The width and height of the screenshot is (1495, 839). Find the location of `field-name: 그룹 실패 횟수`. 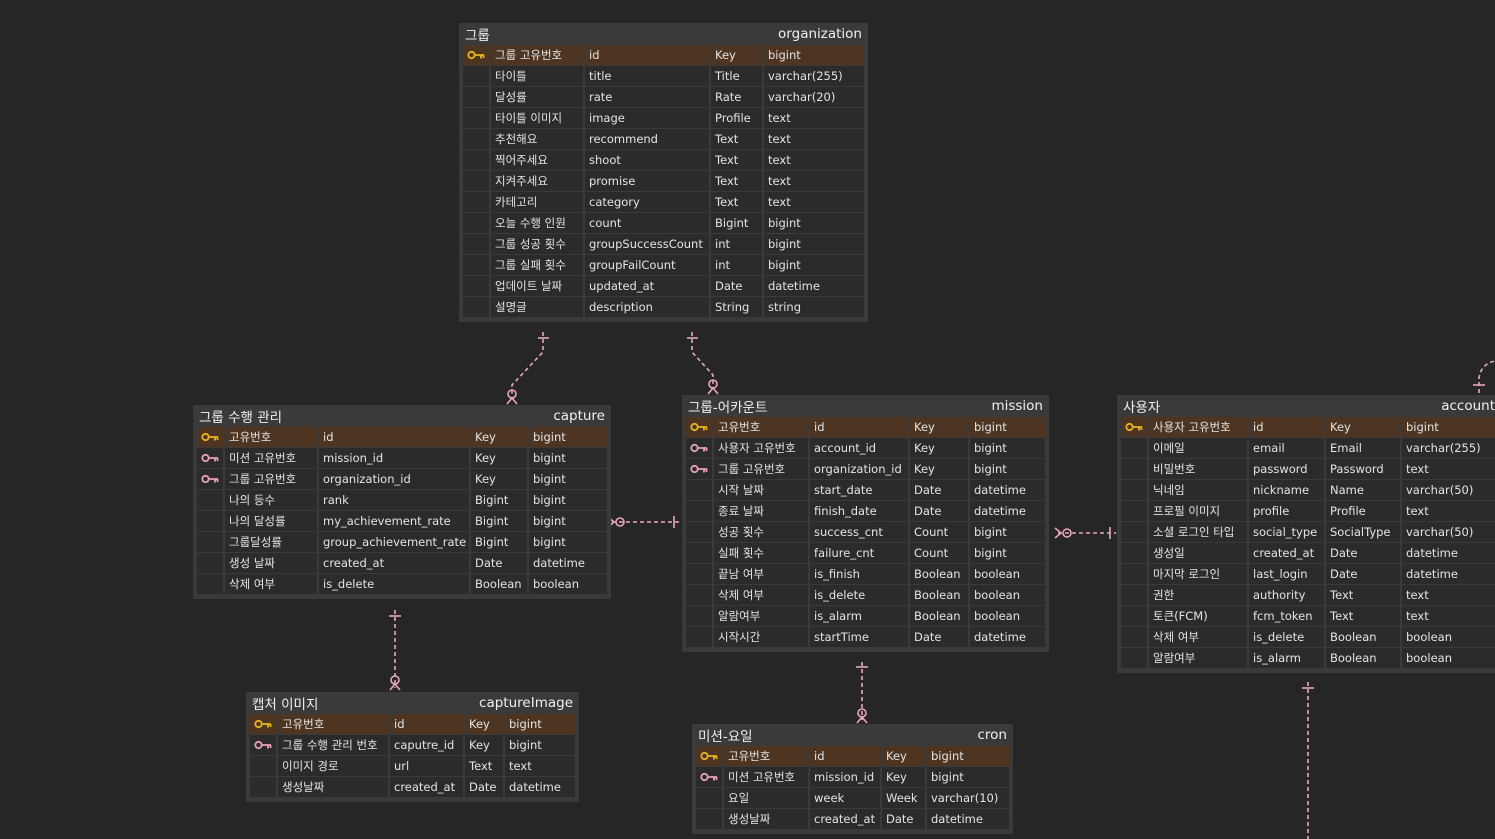

field-name: 그룹 실패 횟수 is located at coordinates (537, 265).